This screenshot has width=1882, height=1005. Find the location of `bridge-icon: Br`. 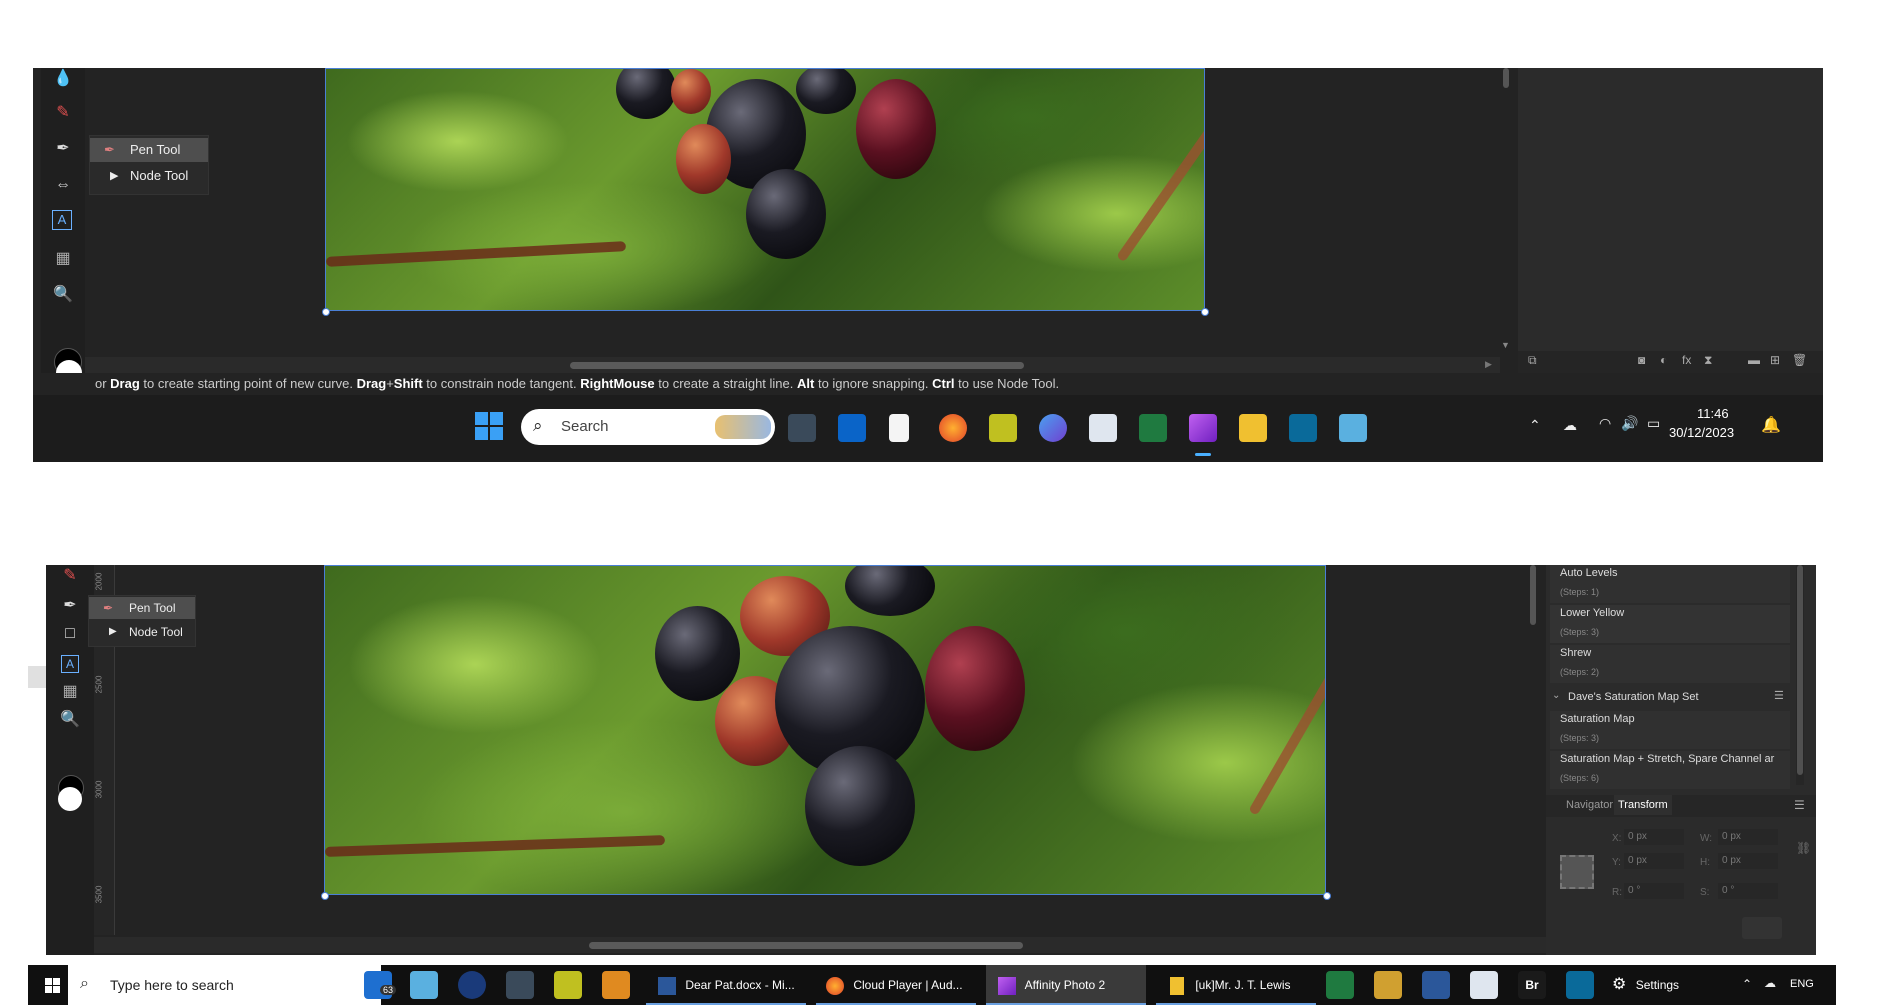

bridge-icon: Br is located at coordinates (1532, 985).